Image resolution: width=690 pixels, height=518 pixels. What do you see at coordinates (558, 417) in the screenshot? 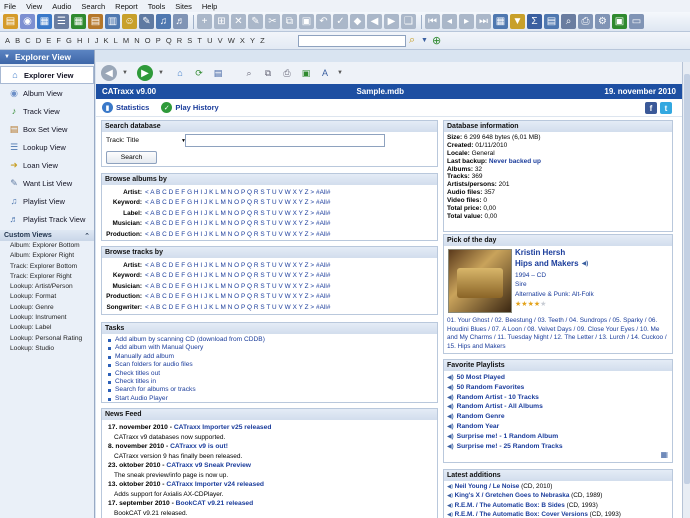
I see `playlist-item: ◀) Random Genre` at bounding box center [558, 417].